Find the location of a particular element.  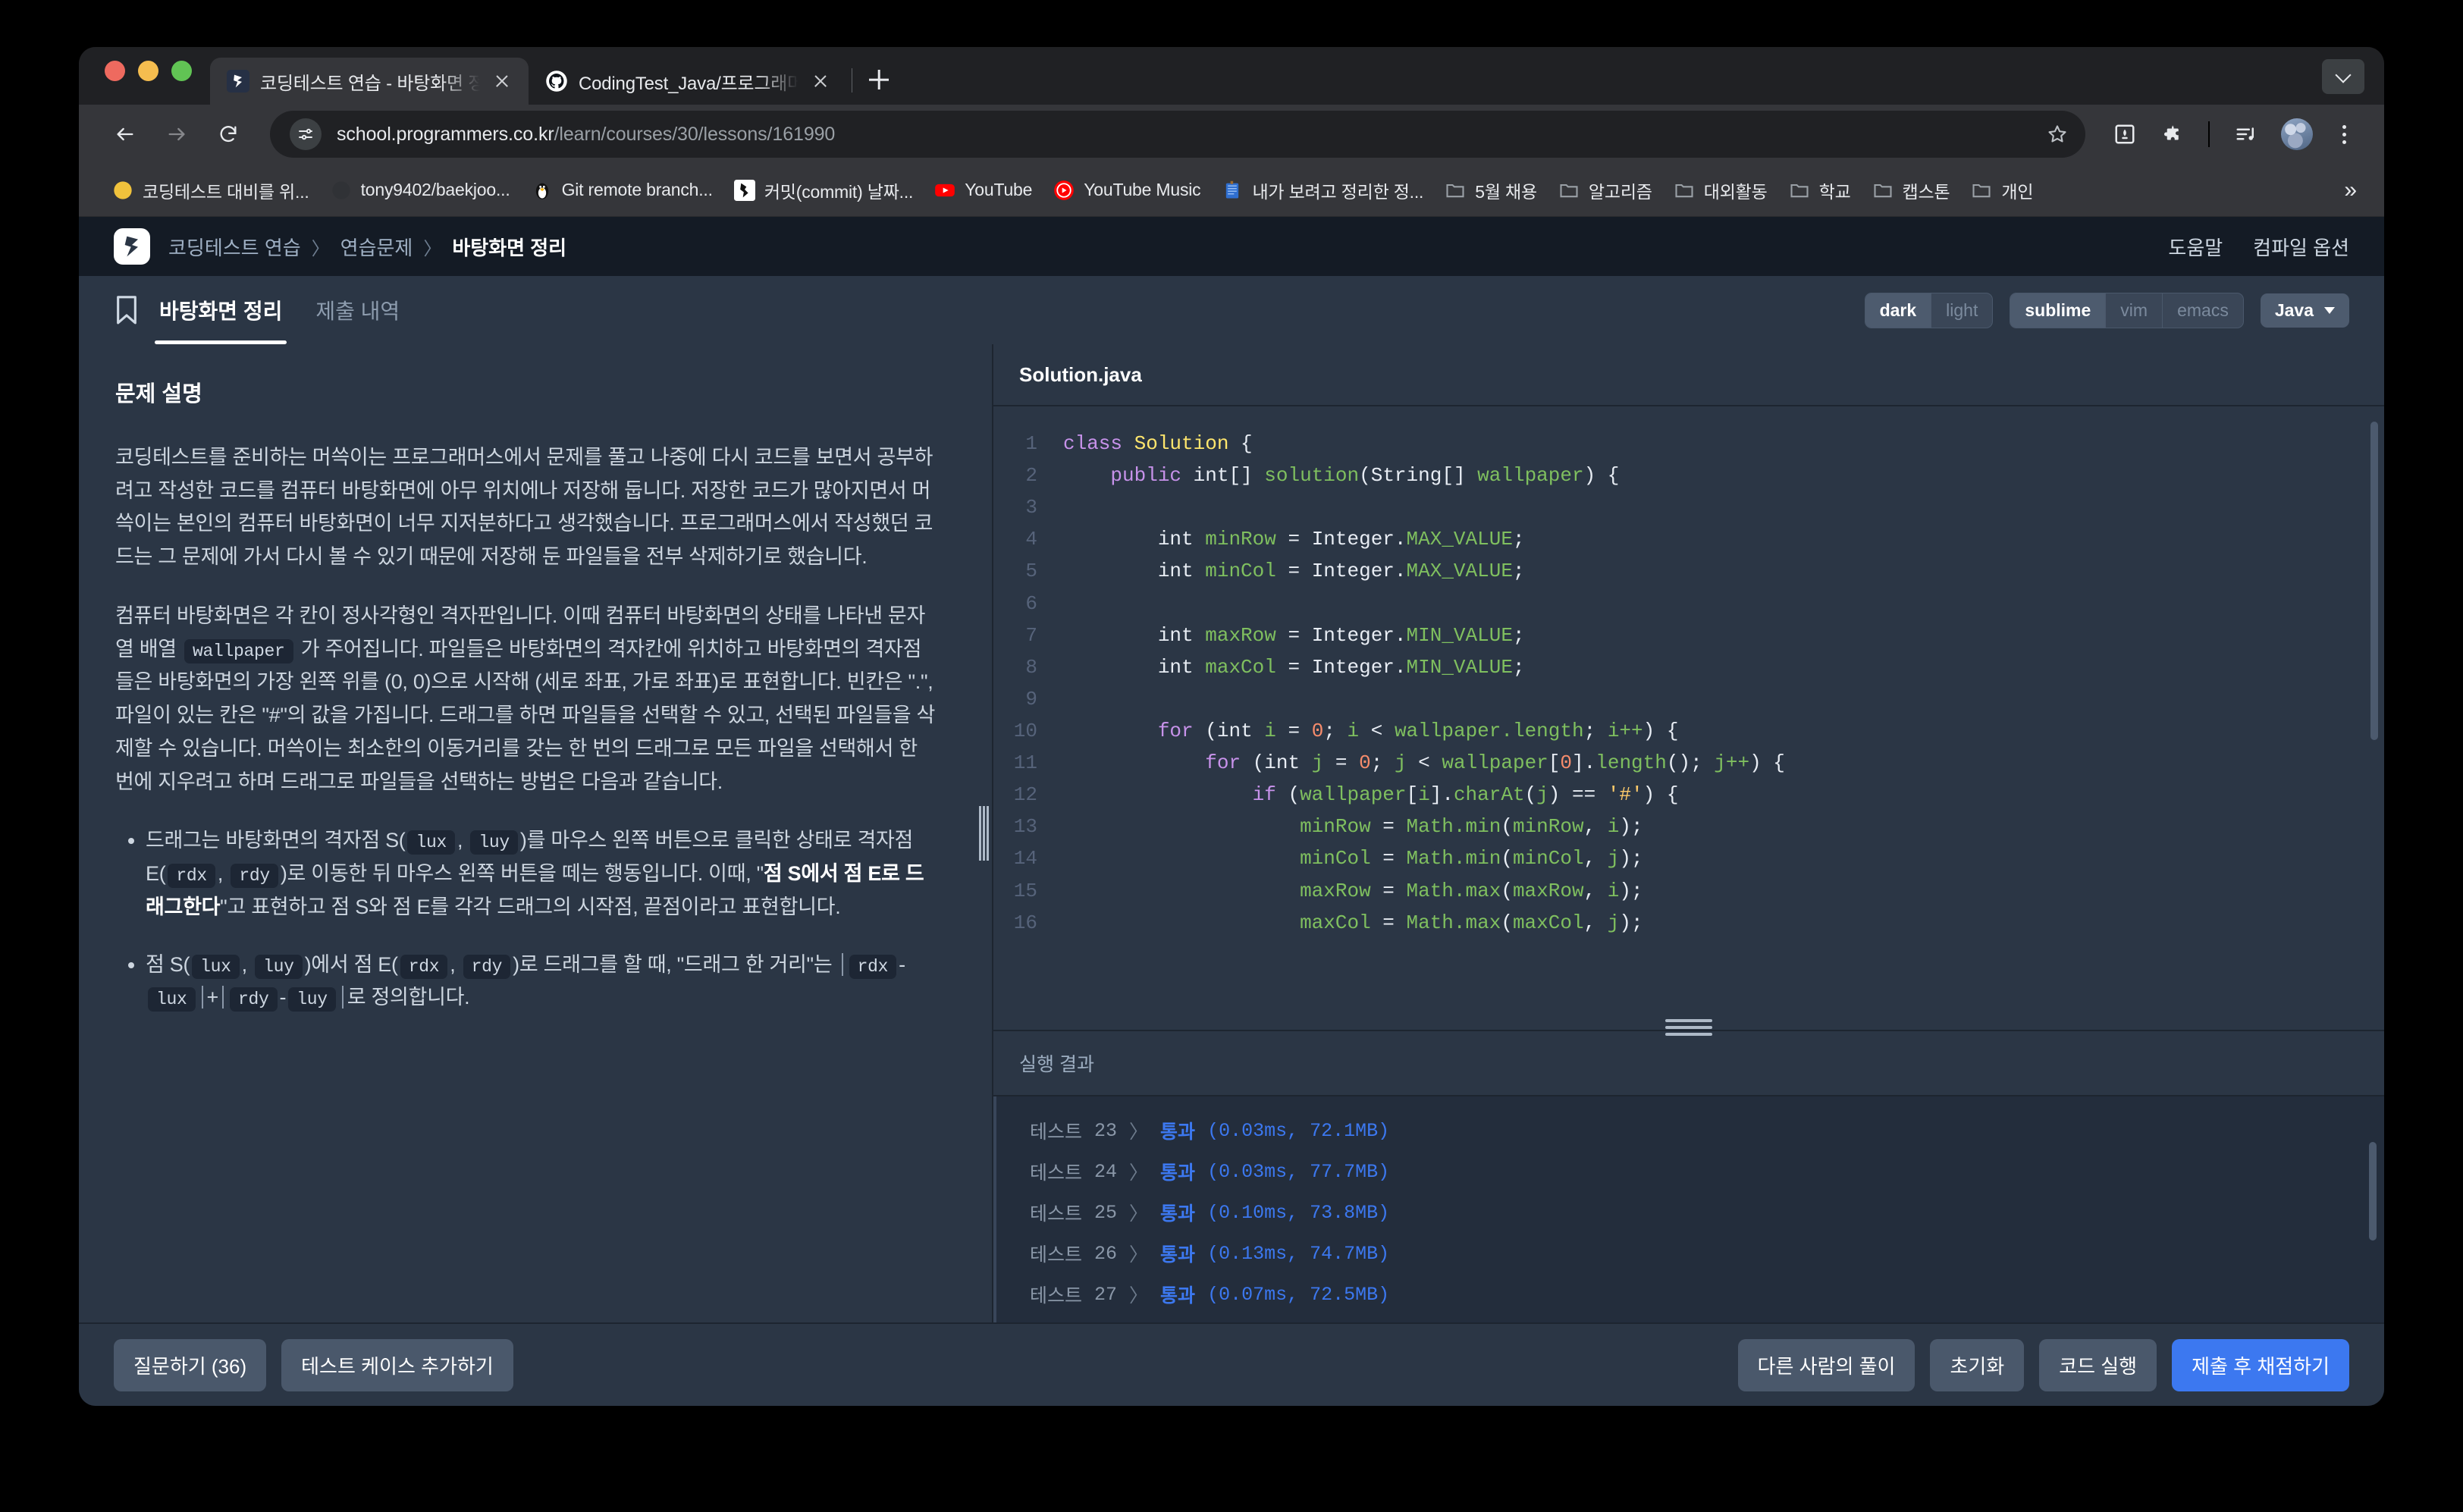

close-tab-1-icon is located at coordinates (502, 81).